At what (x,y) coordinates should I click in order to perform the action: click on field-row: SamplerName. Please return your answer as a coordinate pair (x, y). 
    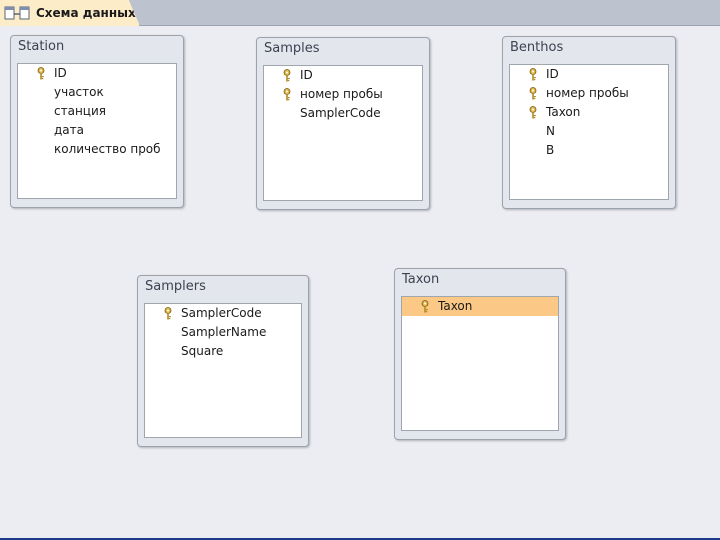
    Looking at the image, I should click on (223, 332).